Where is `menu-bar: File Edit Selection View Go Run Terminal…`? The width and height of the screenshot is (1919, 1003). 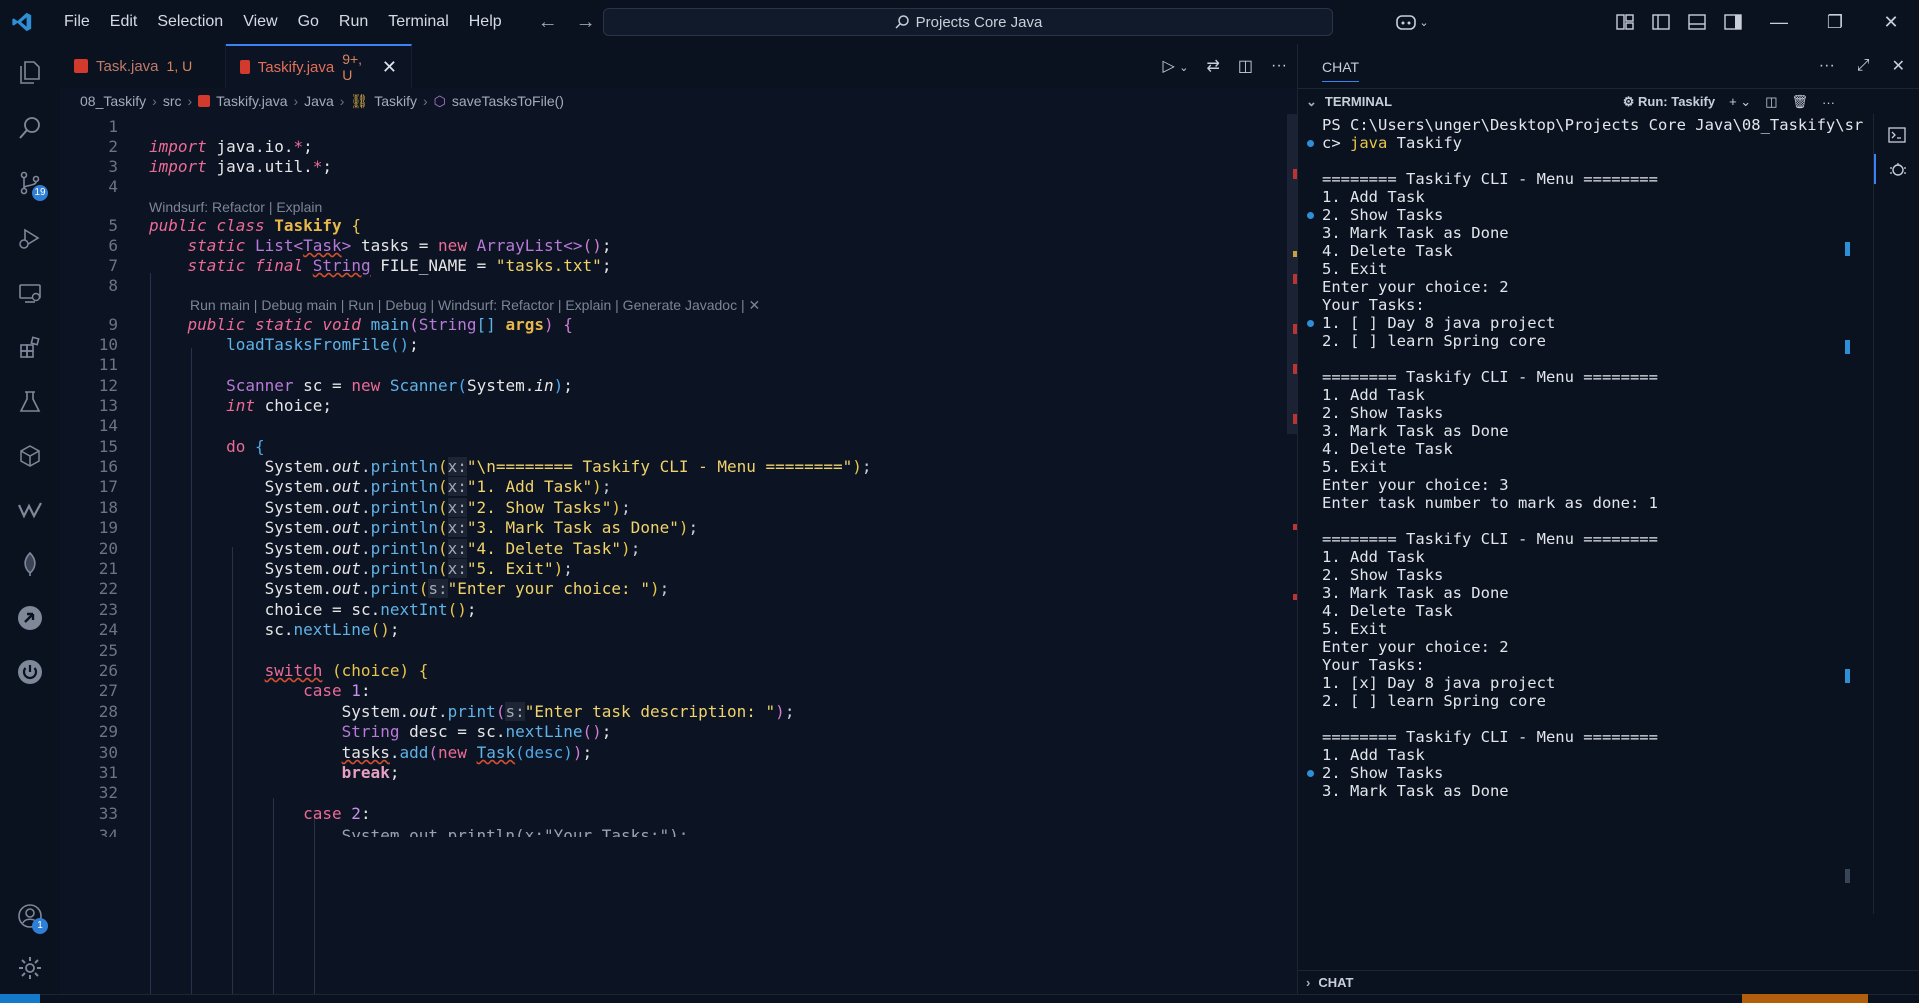
menu-bar: File Edit Selection View Go Run Terminal… is located at coordinates (283, 22).